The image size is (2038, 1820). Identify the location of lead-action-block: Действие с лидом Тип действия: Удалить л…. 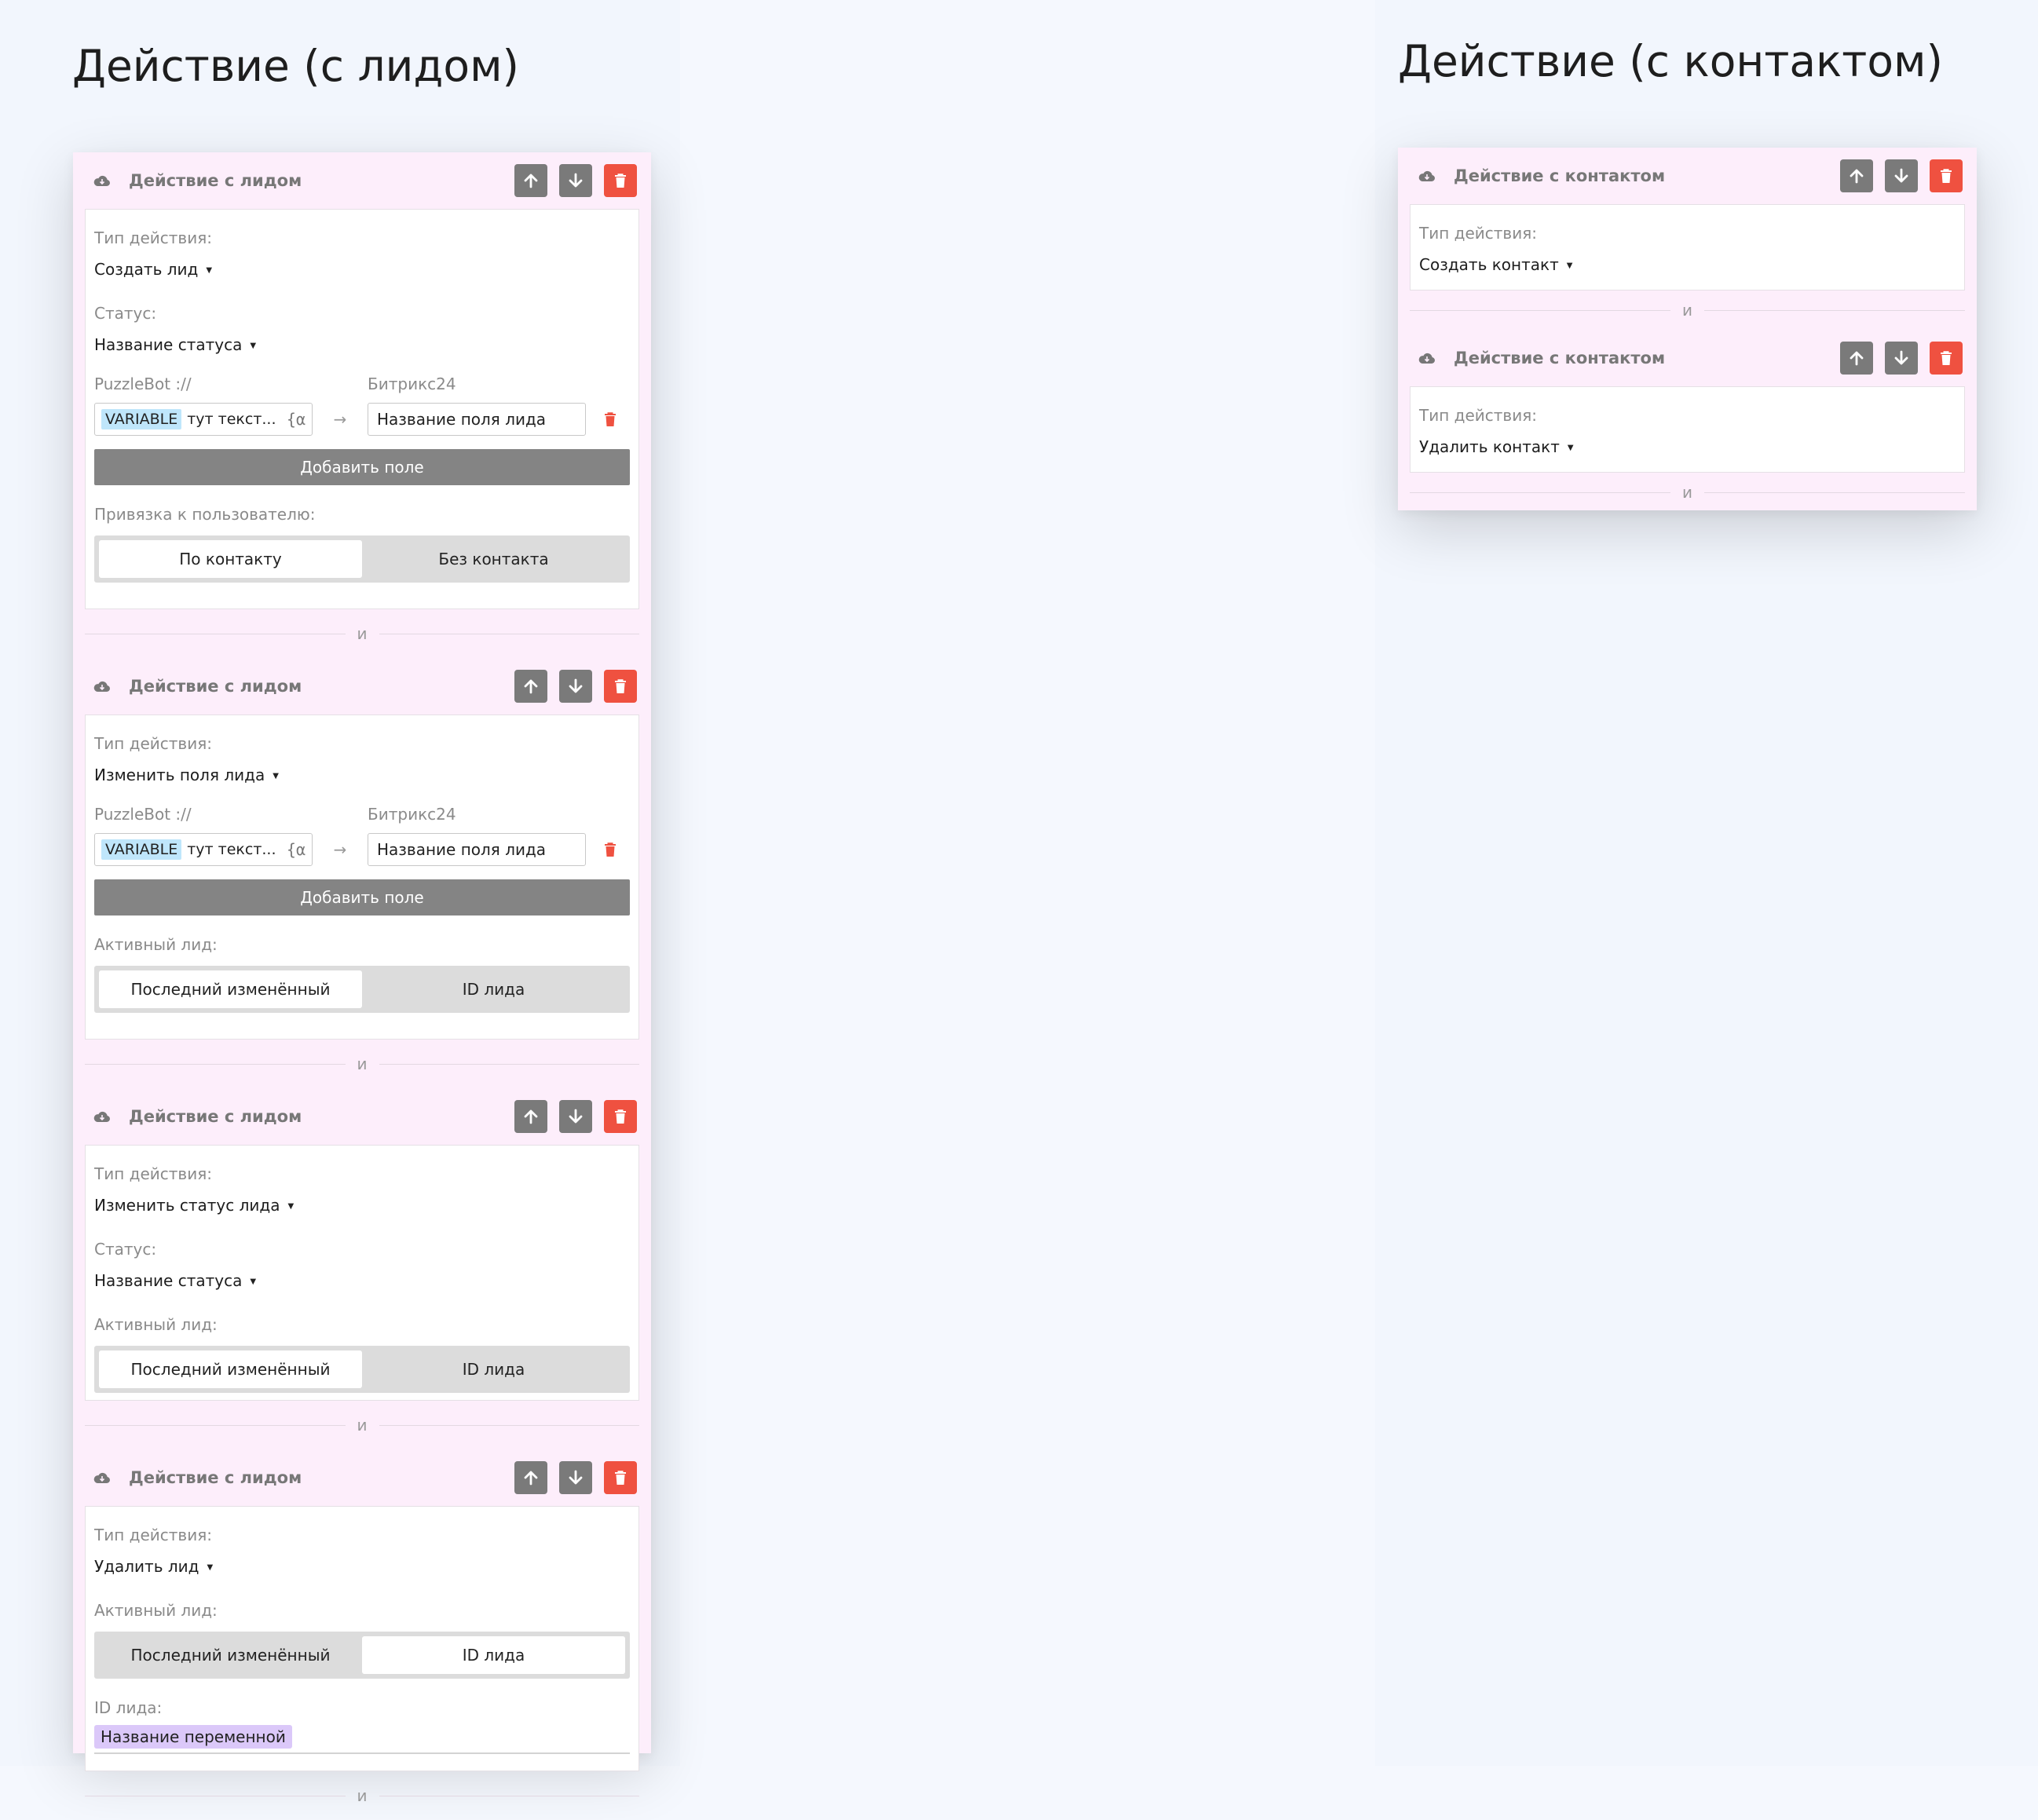
(362, 1634).